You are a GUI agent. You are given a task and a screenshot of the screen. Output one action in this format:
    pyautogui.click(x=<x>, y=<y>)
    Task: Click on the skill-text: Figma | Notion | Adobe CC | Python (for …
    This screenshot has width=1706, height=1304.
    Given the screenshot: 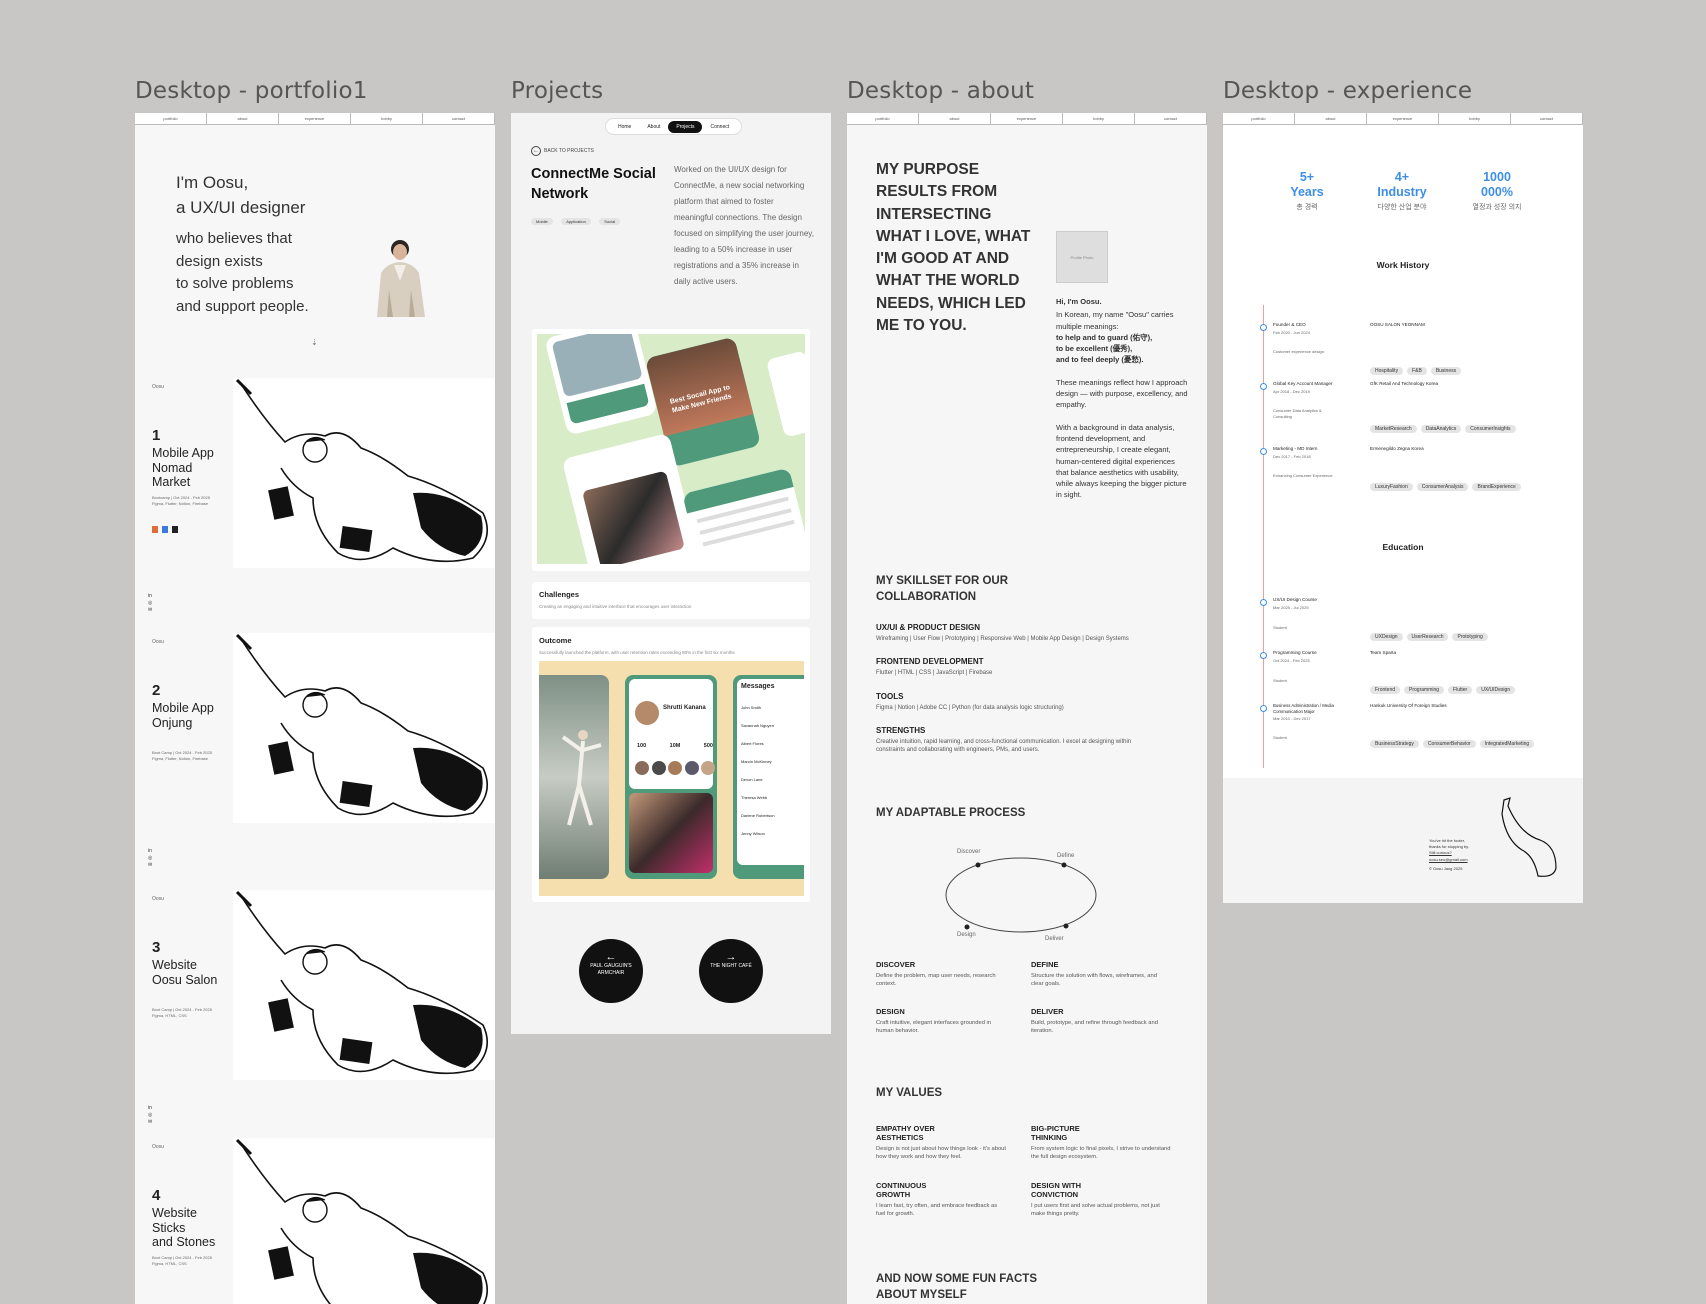 What is the action you would take?
    pyautogui.click(x=970, y=708)
    